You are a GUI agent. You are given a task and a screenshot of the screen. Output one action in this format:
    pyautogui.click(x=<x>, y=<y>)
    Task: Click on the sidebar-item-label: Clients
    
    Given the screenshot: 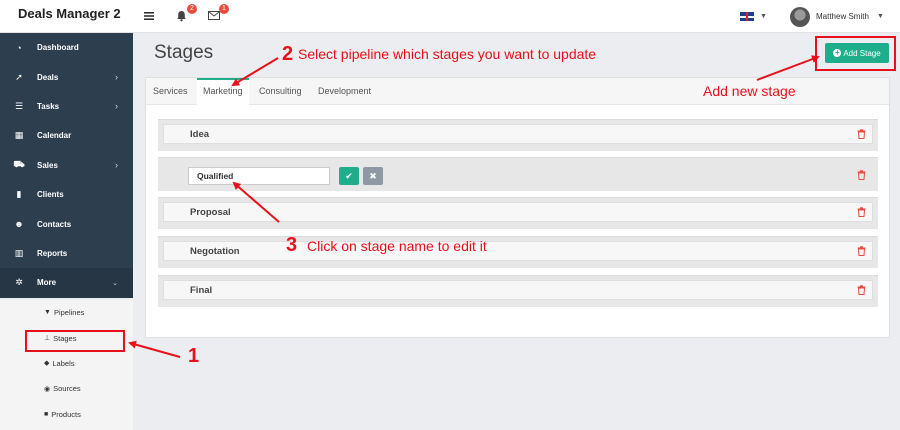 What is the action you would take?
    pyautogui.click(x=50, y=195)
    